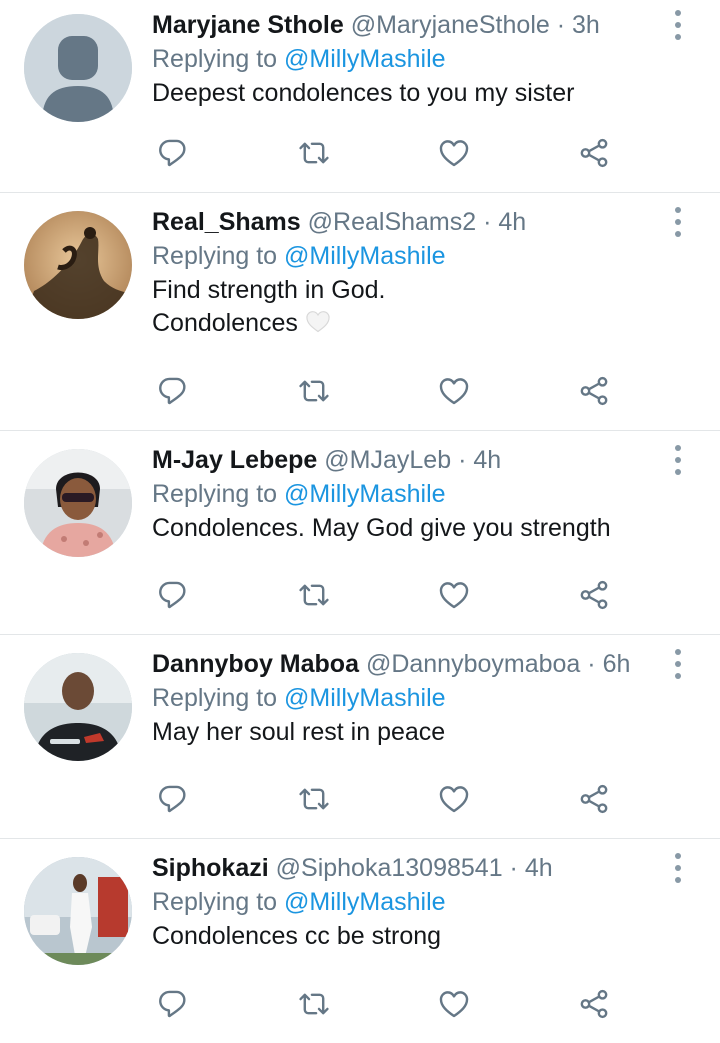 The height and width of the screenshot is (1043, 720). Describe the element at coordinates (363, 93) in the screenshot. I see `tweet-line: Deepest condolences to you my sister` at that location.